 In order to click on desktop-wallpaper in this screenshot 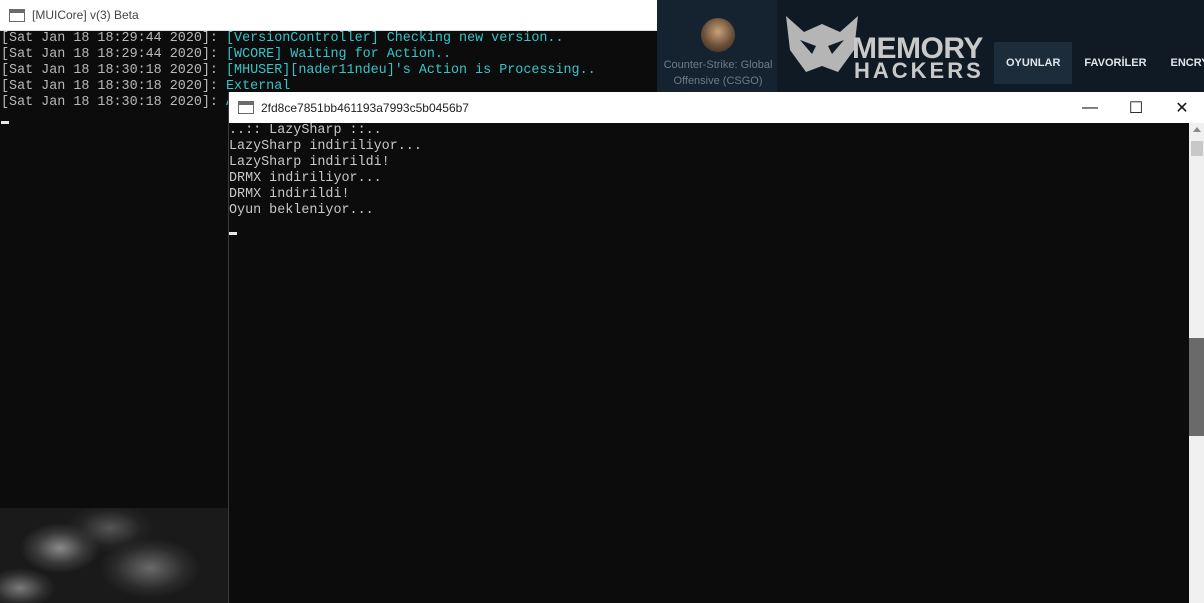, I will do `click(114, 555)`.